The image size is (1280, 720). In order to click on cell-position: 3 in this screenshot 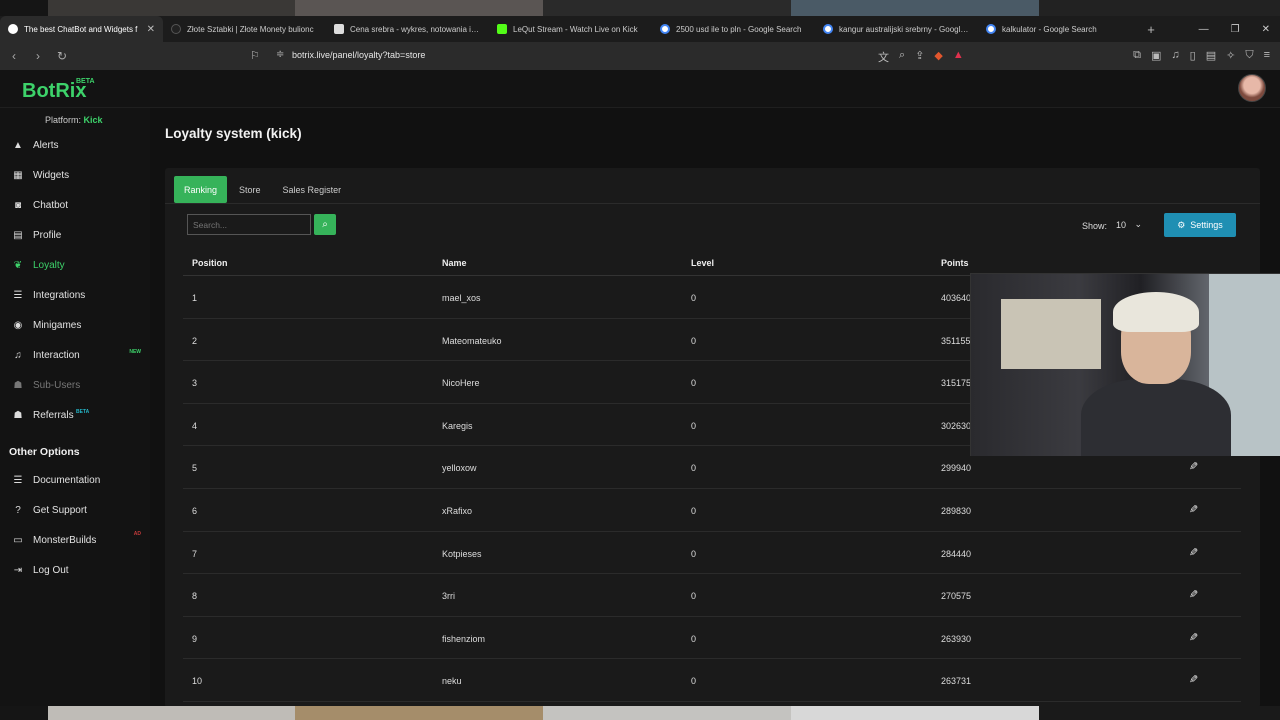, I will do `click(195, 383)`.